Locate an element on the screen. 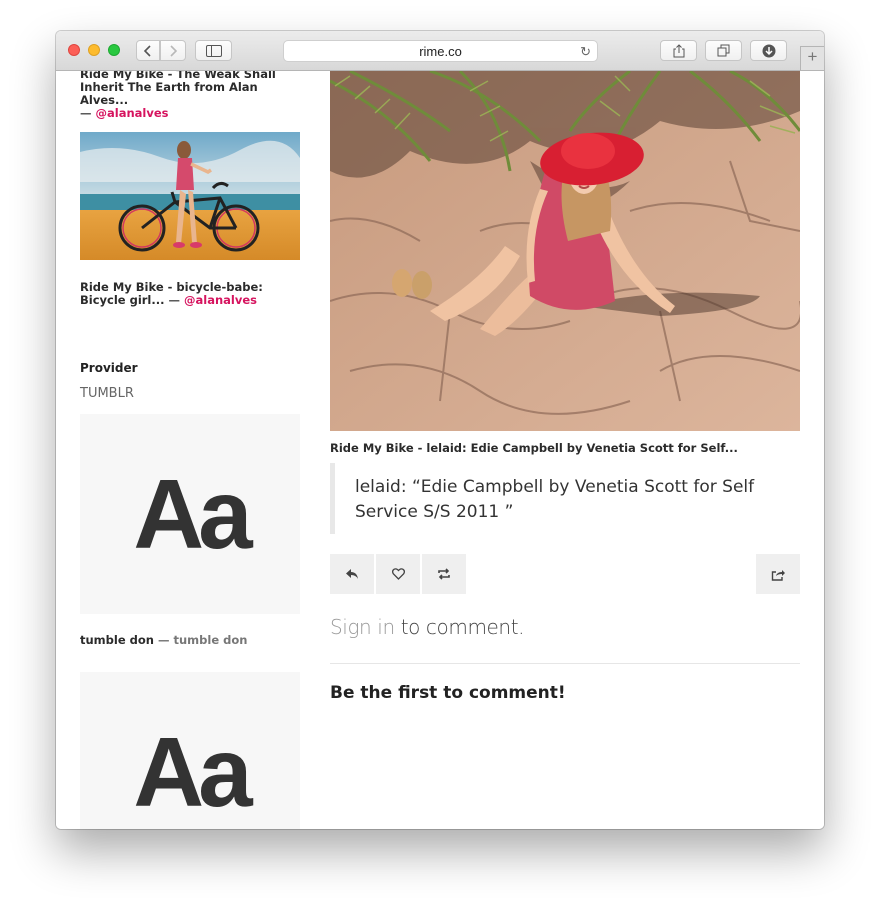 The height and width of the screenshot is (909, 880). share-icon is located at coordinates (778, 575).